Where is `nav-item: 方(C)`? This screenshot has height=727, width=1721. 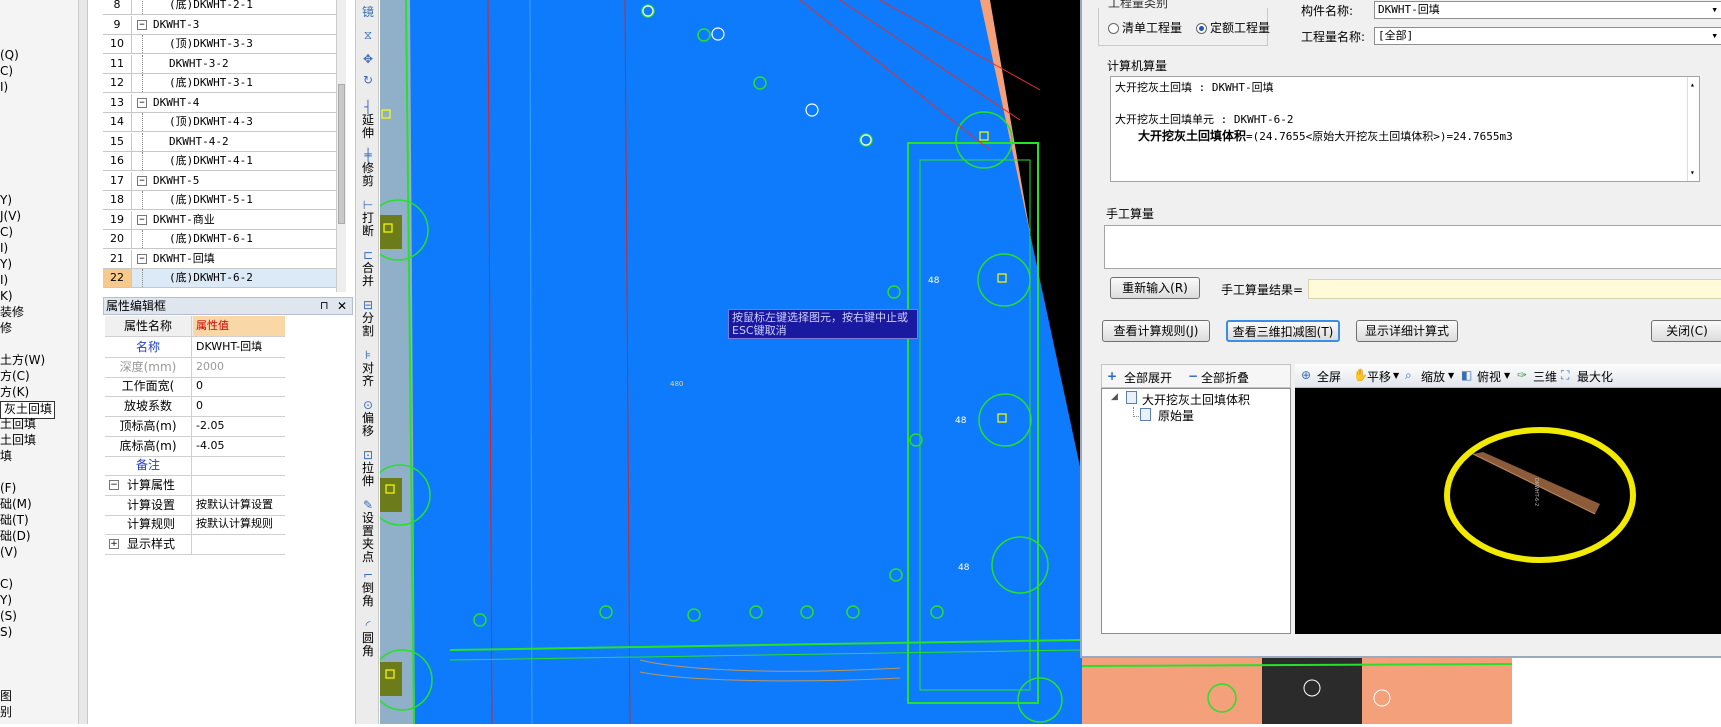 nav-item: 方(C) is located at coordinates (15, 376).